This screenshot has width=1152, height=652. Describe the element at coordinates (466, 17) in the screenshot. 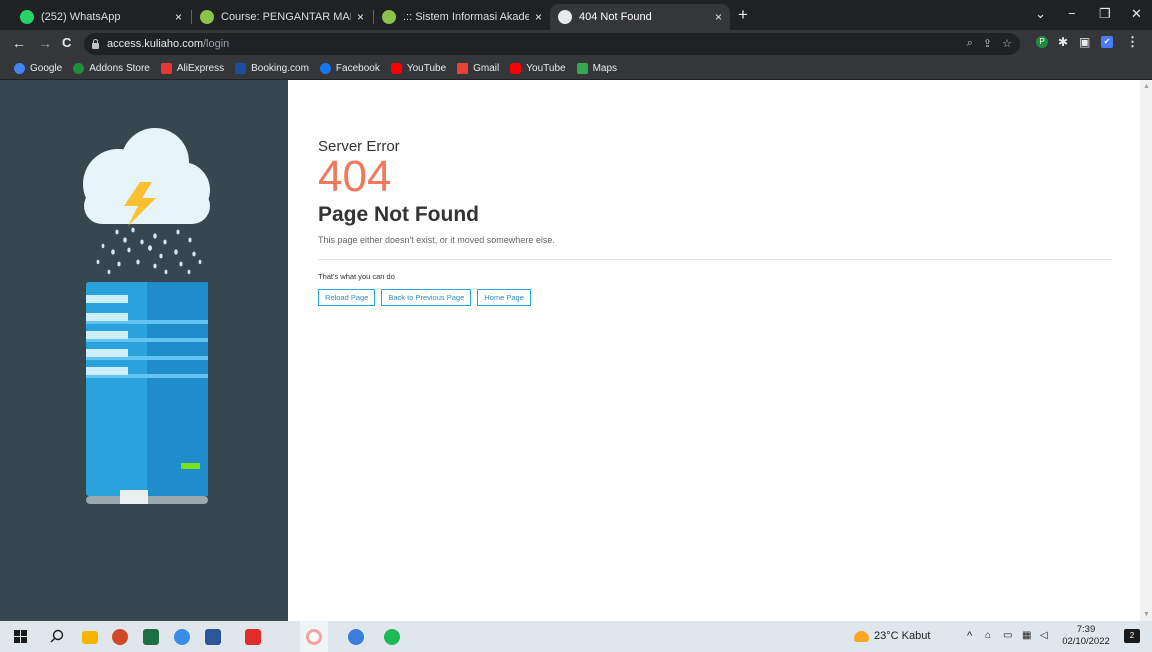

I see `tab-title: .:: Sistem Informasi Akademik Uni` at that location.